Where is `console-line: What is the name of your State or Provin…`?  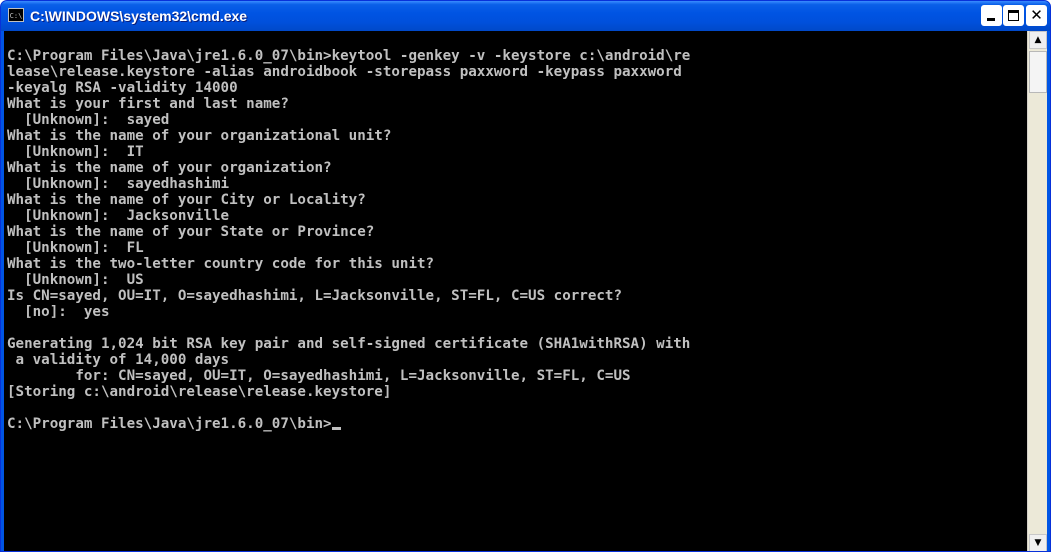 console-line: What is the name of your State or Provin… is located at coordinates (191, 232).